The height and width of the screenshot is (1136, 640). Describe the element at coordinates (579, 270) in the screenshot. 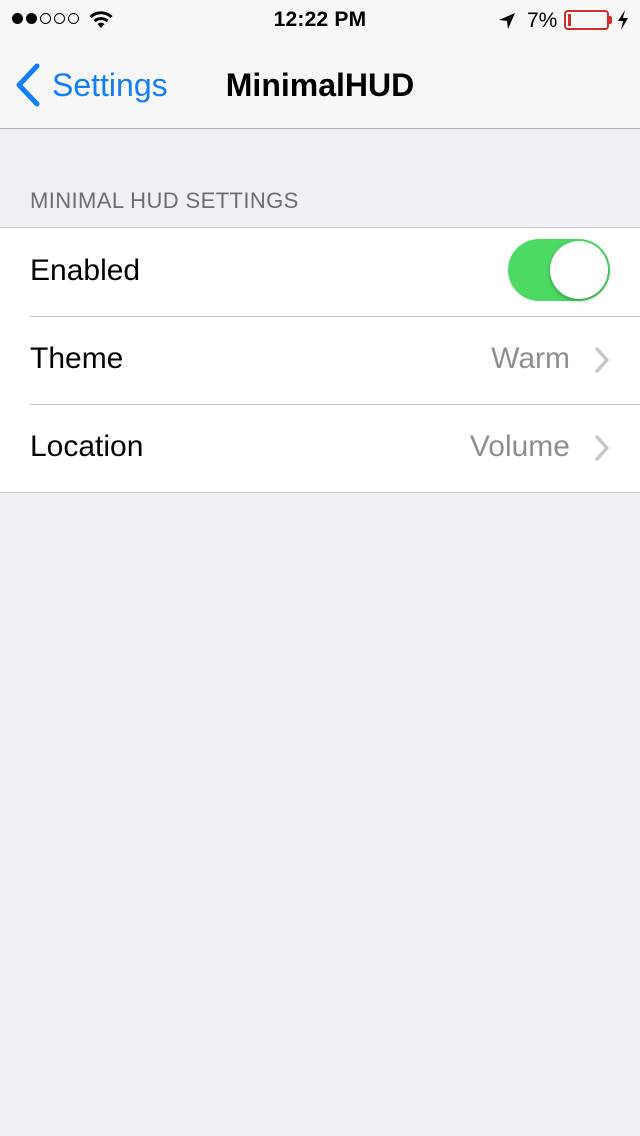

I see `toggle-knob` at that location.